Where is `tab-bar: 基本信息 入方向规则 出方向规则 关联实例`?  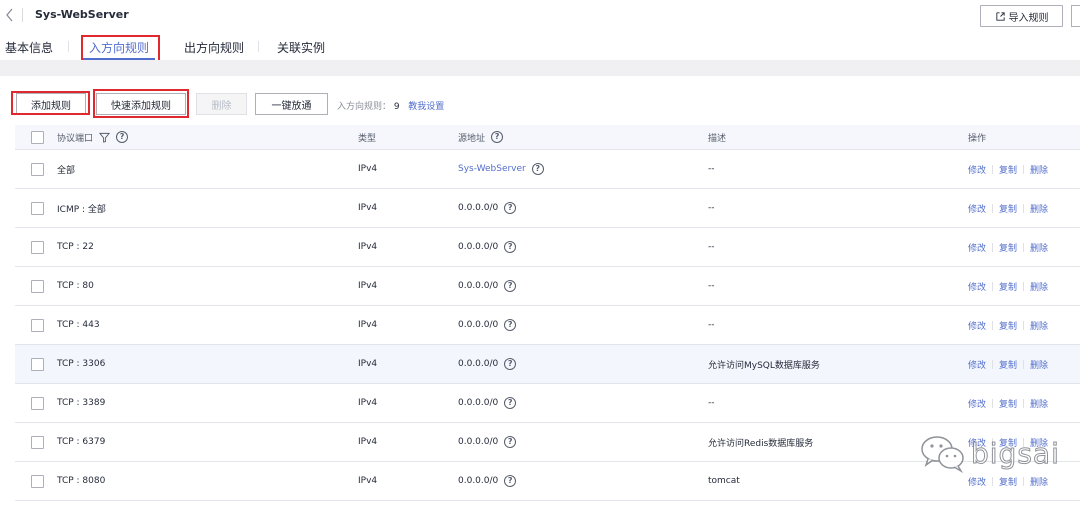 tab-bar: 基本信息 入方向规则 出方向规则 关联实例 is located at coordinates (540, 47).